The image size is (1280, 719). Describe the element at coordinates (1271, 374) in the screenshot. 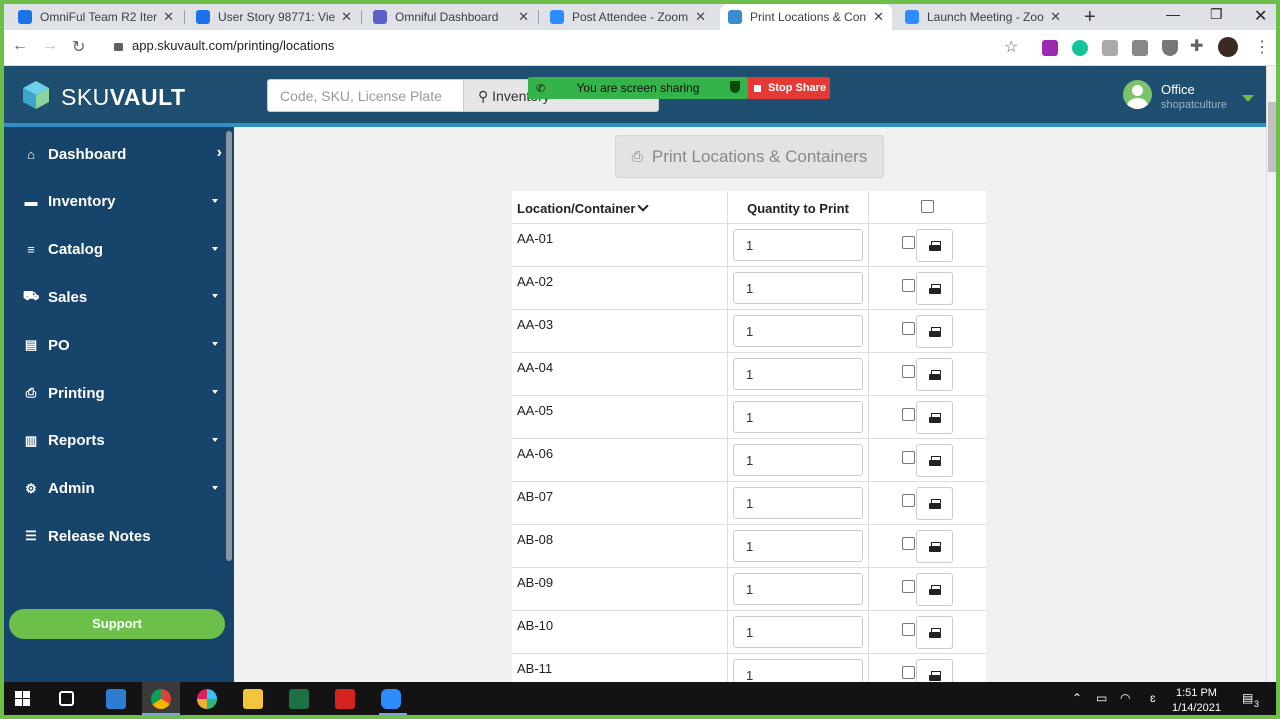

I see `page-scrollbar` at that location.